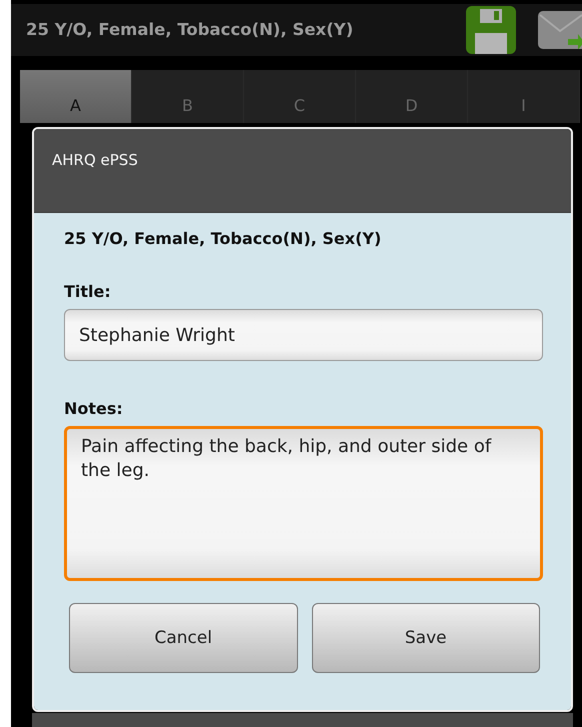 The height and width of the screenshot is (727, 582). What do you see at coordinates (94, 408) in the screenshot?
I see `field-label: Notes:` at bounding box center [94, 408].